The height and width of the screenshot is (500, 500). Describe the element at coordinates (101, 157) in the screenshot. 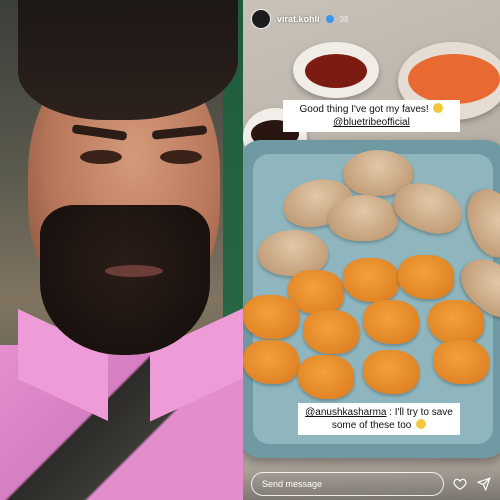

I see `eye-left` at that location.